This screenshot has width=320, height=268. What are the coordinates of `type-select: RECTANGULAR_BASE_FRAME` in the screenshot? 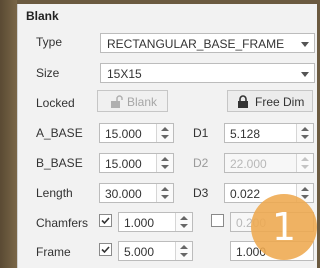 It's located at (207, 43).